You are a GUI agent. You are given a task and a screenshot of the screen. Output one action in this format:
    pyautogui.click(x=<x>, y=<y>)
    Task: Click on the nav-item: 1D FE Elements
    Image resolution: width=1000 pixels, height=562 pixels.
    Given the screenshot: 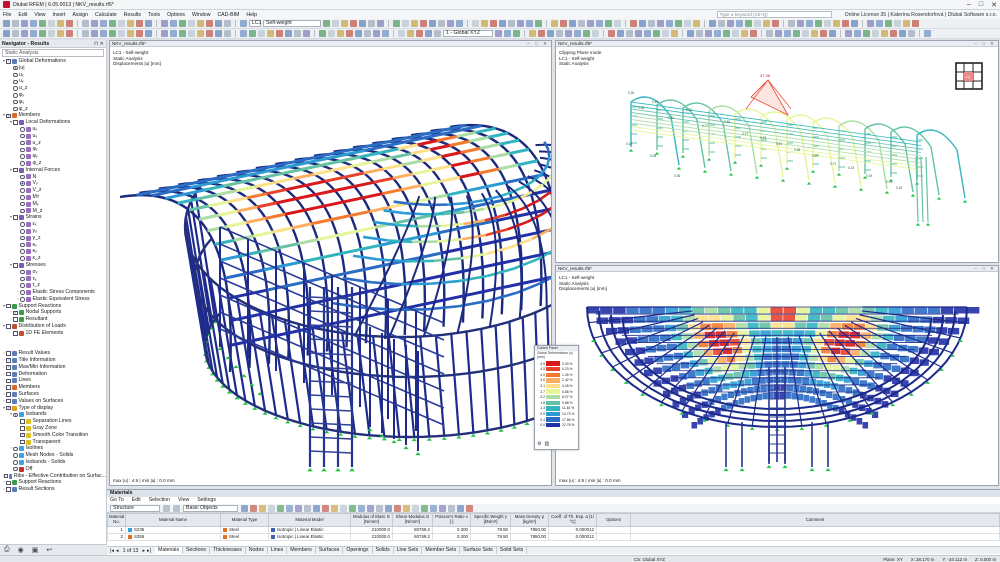 What is the action you would take?
    pyautogui.click(x=53, y=333)
    